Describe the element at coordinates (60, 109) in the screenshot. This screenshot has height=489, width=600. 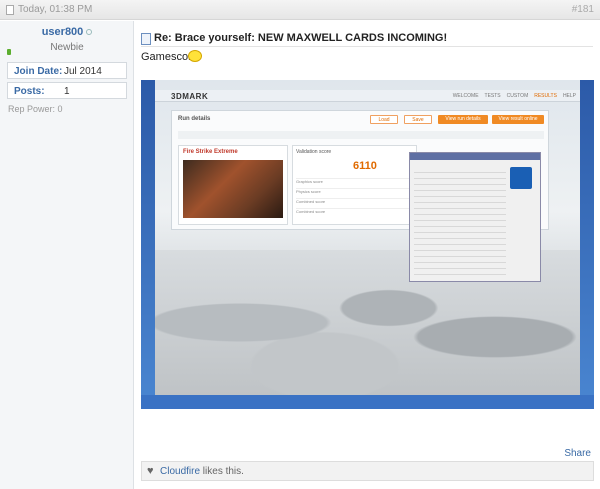
I see `rep-power-value: 0` at that location.